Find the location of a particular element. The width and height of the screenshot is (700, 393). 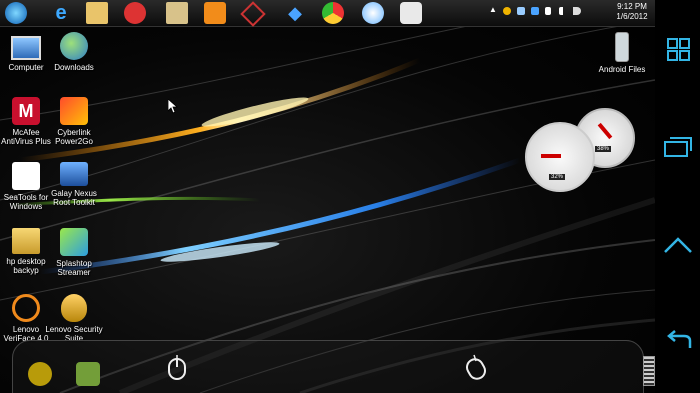

veriface-icon is located at coordinates (26, 308).